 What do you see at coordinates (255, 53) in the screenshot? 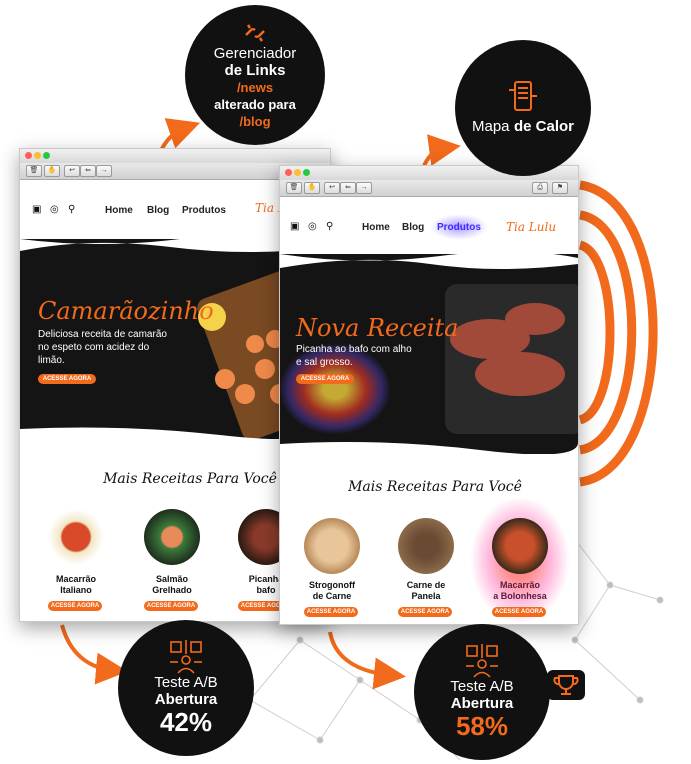
I see `callout-text: Gerenciador` at bounding box center [255, 53].